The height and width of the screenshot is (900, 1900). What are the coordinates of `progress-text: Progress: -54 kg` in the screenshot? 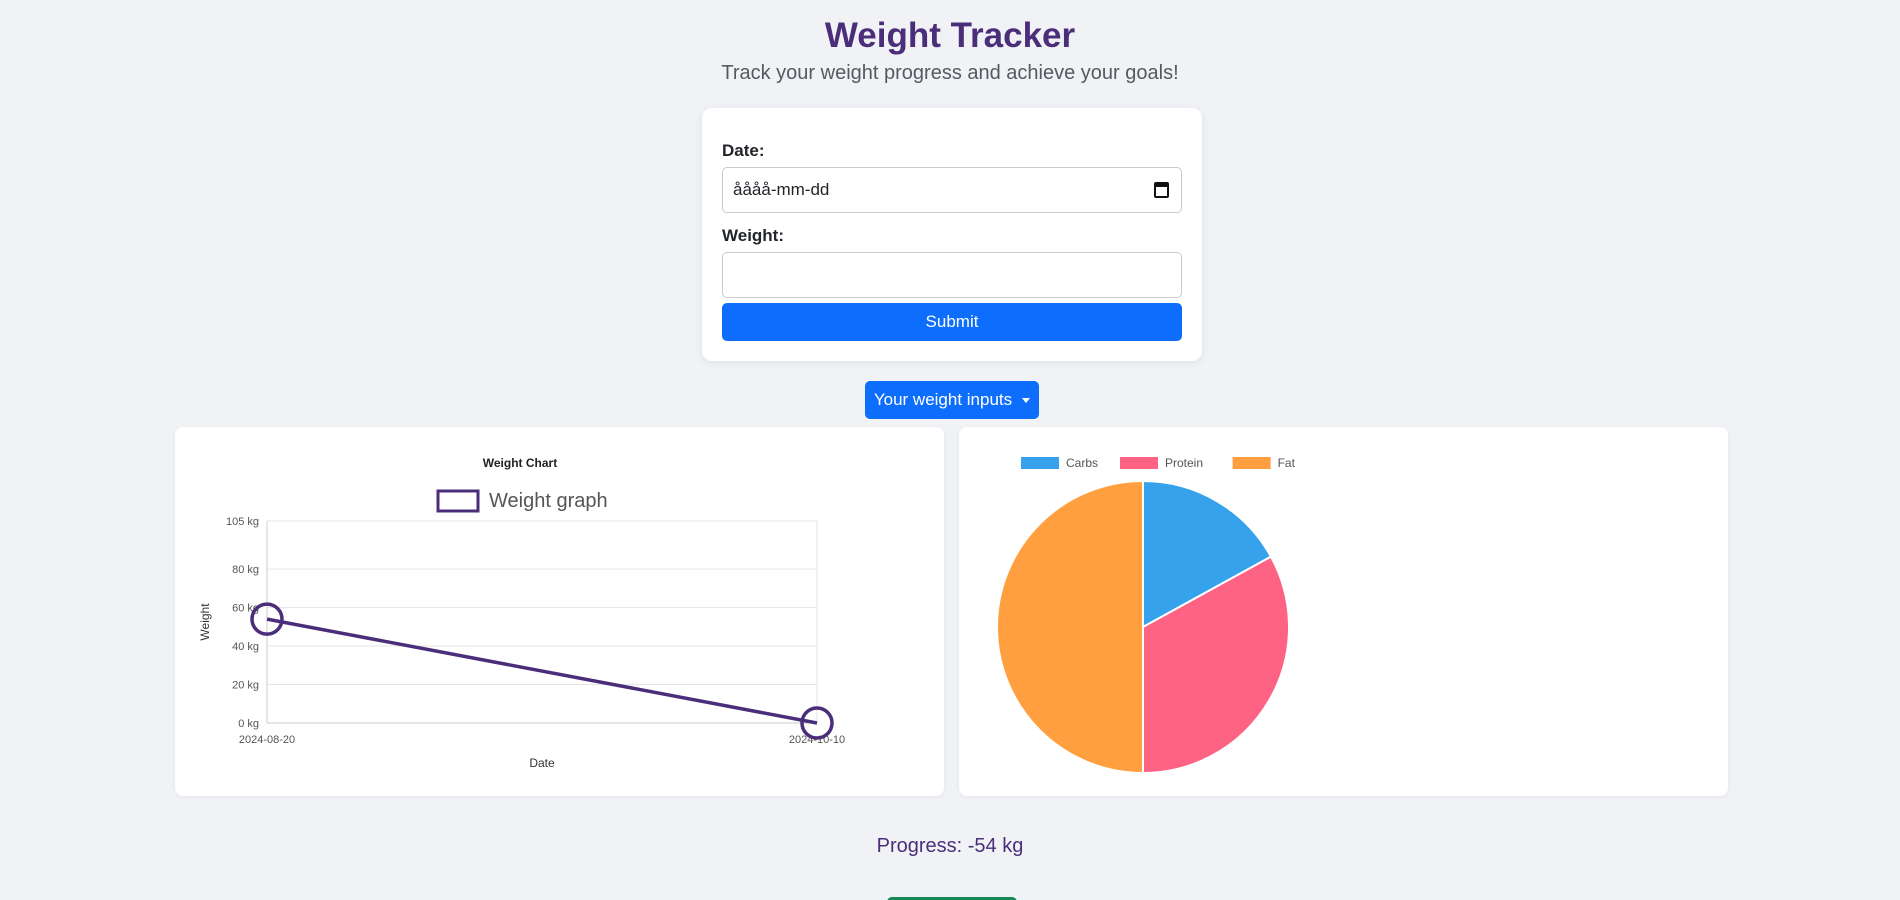 It's located at (950, 846).